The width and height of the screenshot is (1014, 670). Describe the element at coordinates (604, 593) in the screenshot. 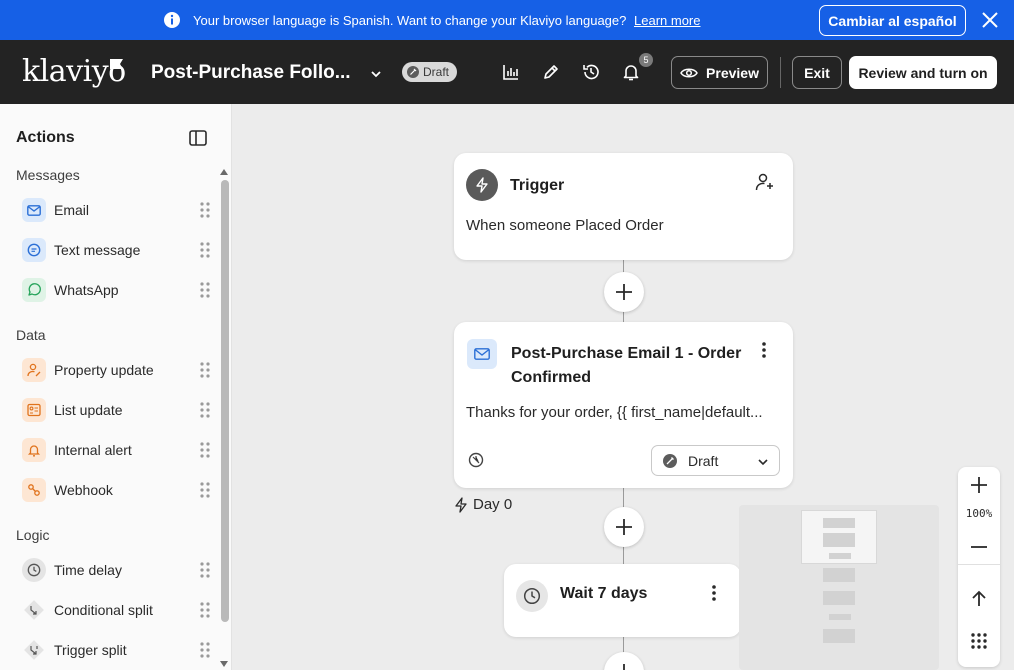

I see `delay-title: Wait 7 days` at that location.